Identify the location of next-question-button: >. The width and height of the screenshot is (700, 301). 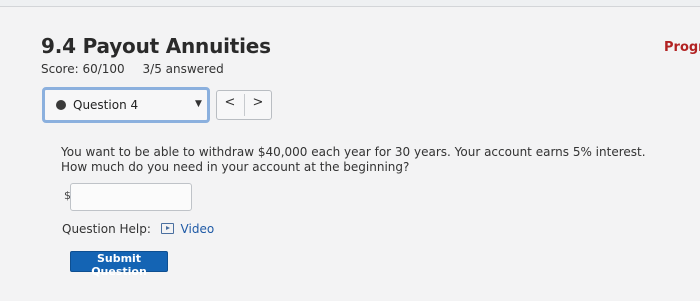
(258, 105).